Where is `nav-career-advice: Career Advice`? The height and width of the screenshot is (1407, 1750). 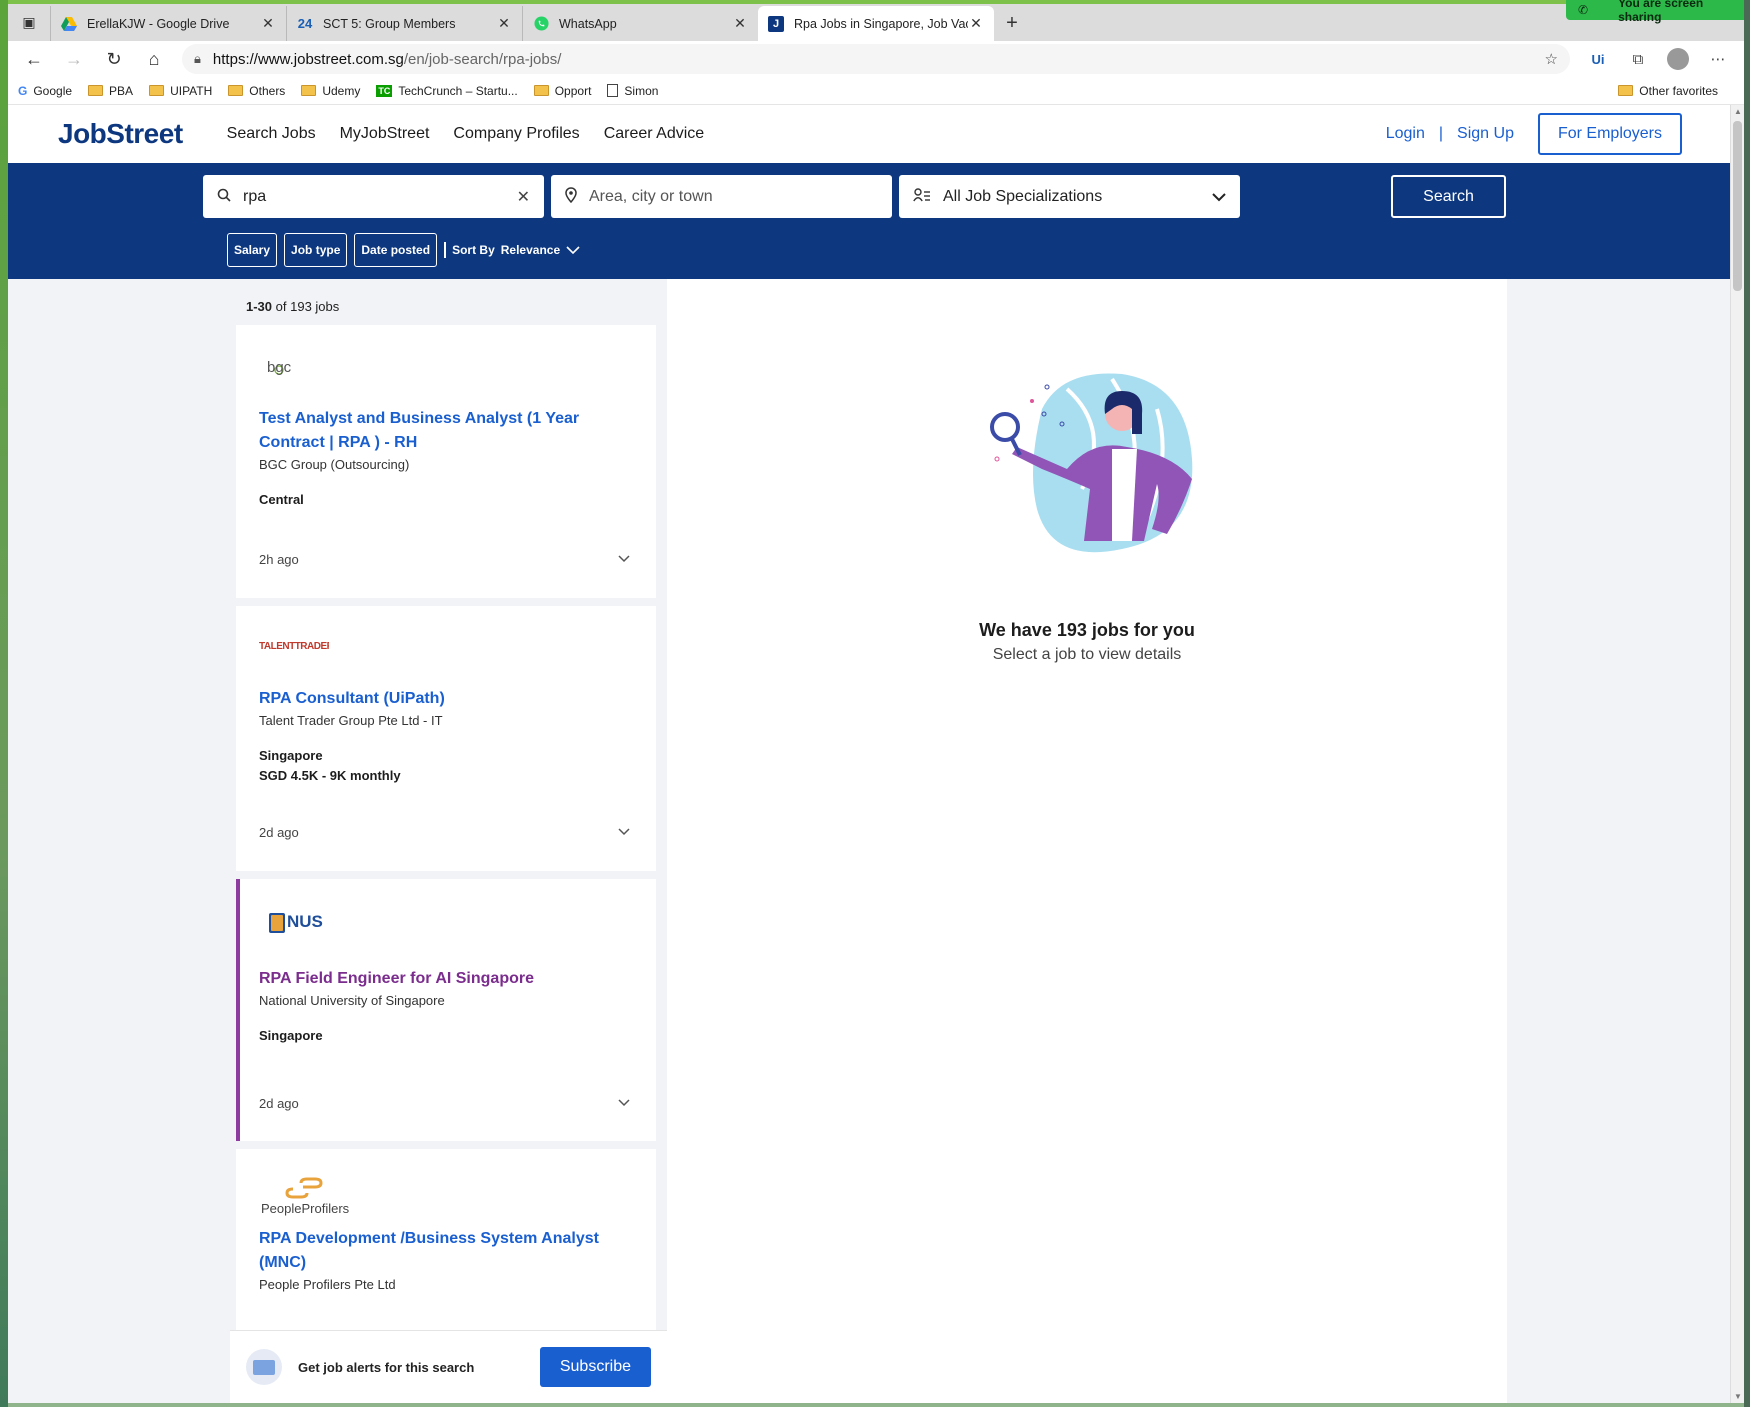 nav-career-advice: Career Advice is located at coordinates (654, 134).